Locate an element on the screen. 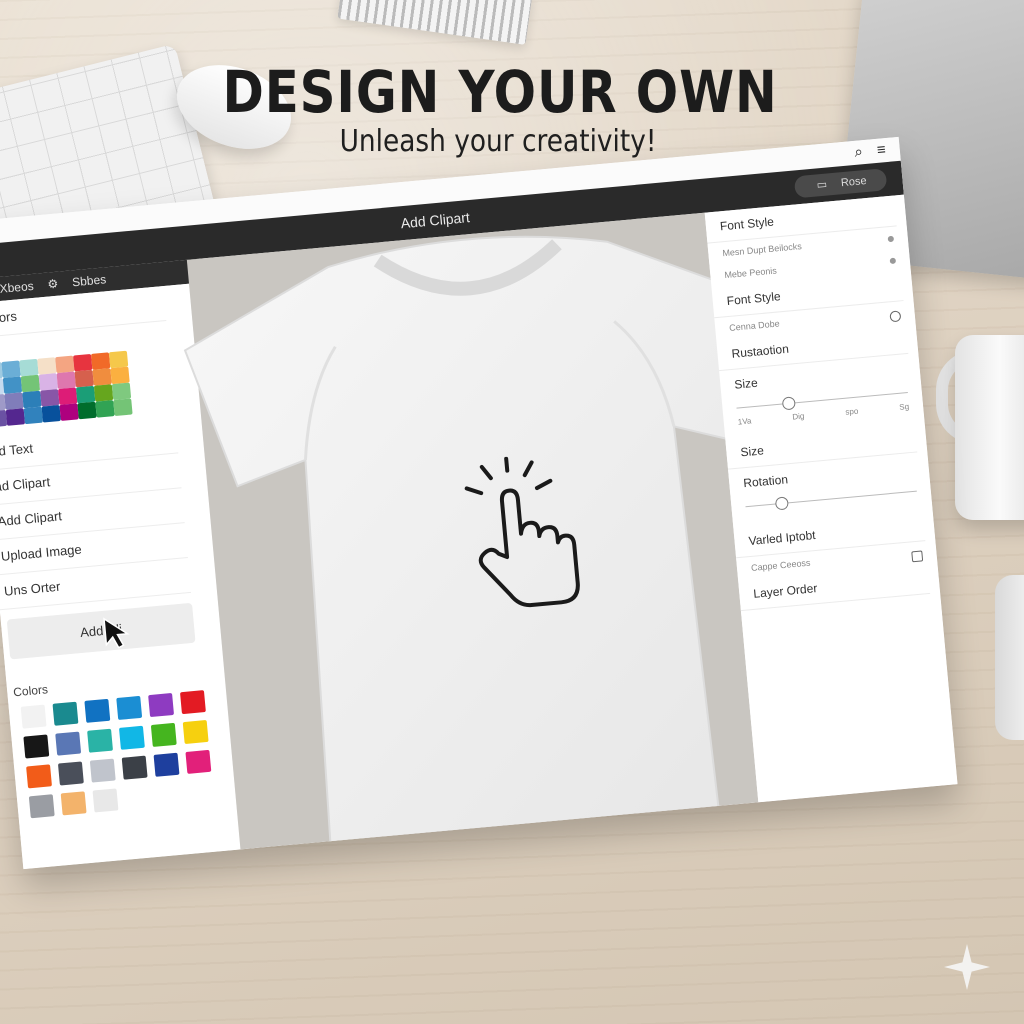 The width and height of the screenshot is (1024, 1024). notebook is located at coordinates (435, 22).